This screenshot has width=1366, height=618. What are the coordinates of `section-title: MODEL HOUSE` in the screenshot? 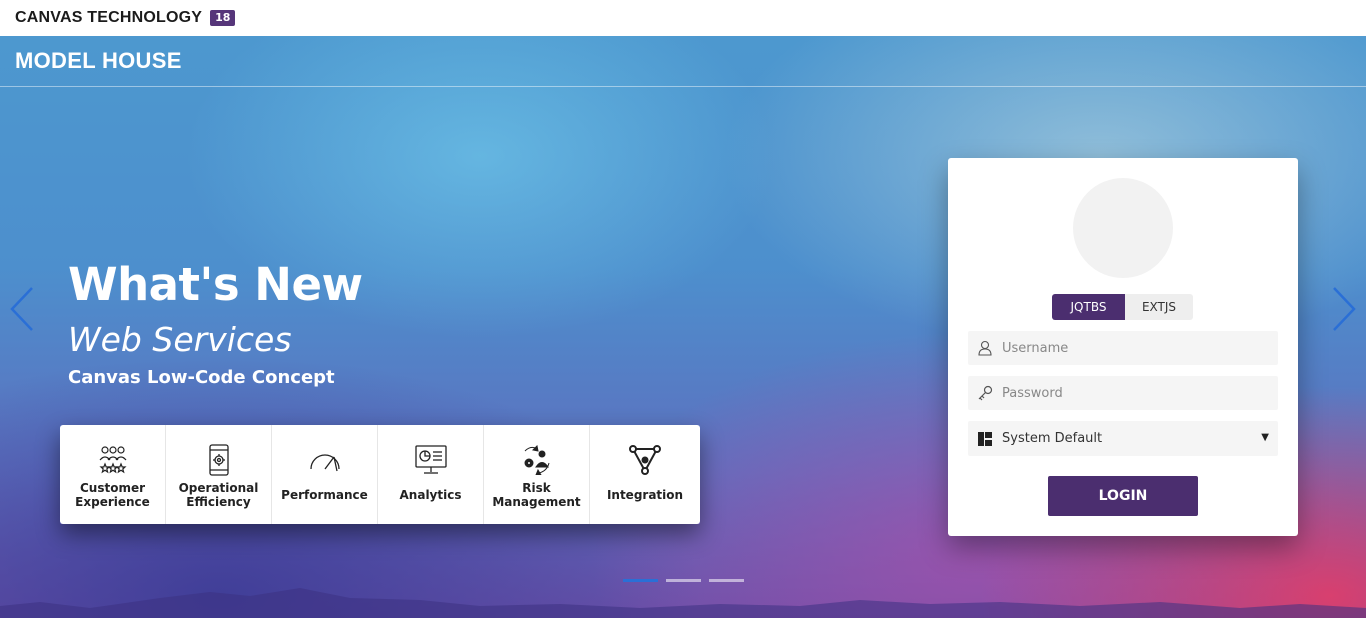 It's located at (98, 60).